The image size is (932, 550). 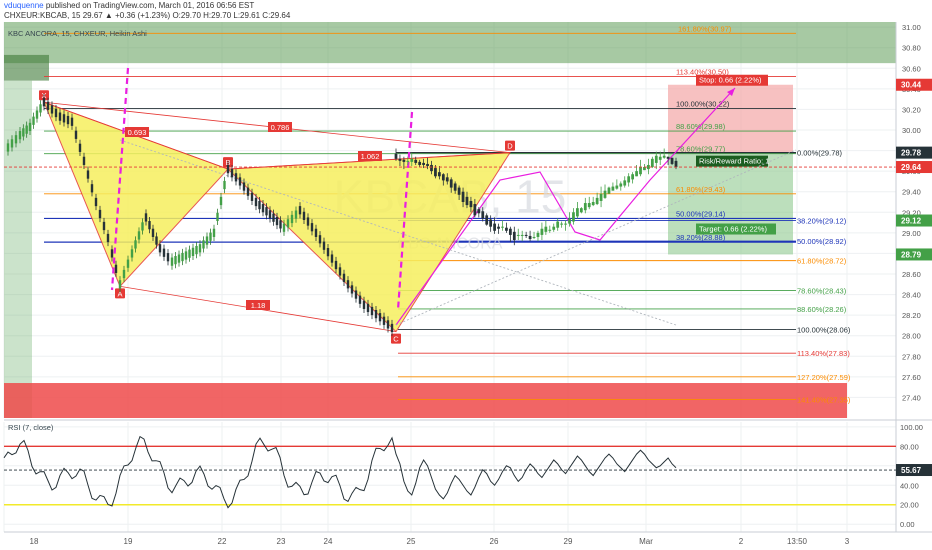 What do you see at coordinates (824, 330) in the screenshot?
I see `fib-right-label: 100.00%(28.06)` at bounding box center [824, 330].